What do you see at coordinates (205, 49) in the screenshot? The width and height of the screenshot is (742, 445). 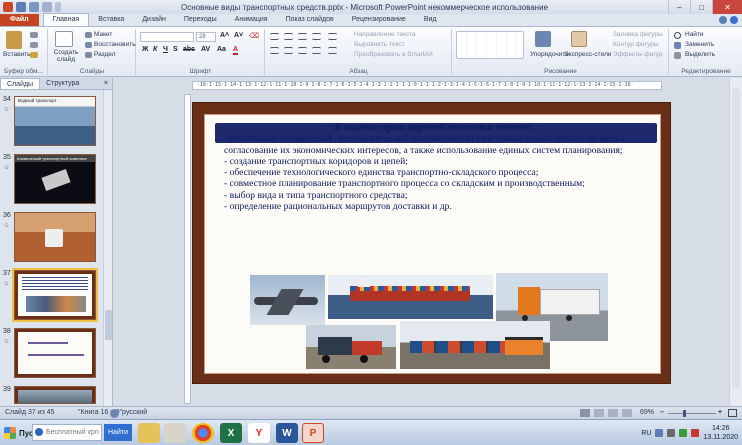 I see `spacing-icon: AV` at bounding box center [205, 49].